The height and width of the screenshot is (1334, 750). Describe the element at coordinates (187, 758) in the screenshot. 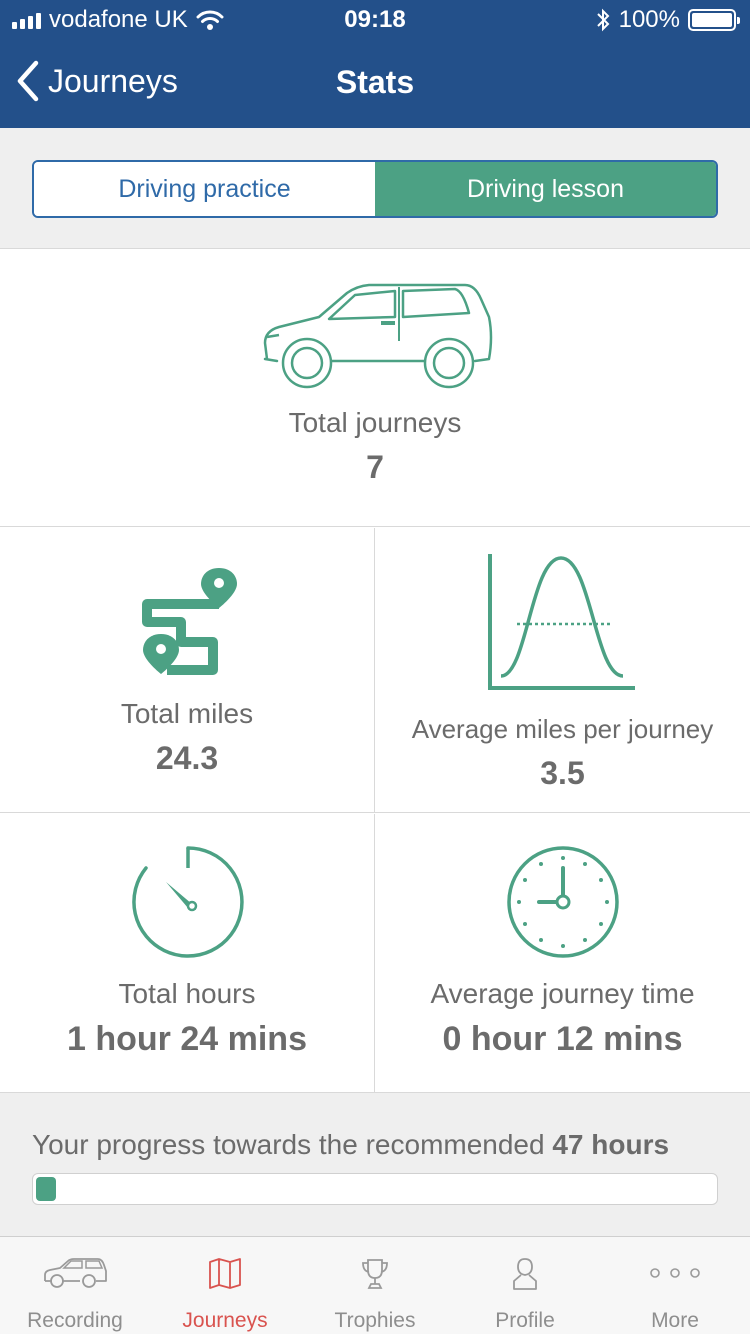

I see `total-miles-value: 24.3` at that location.